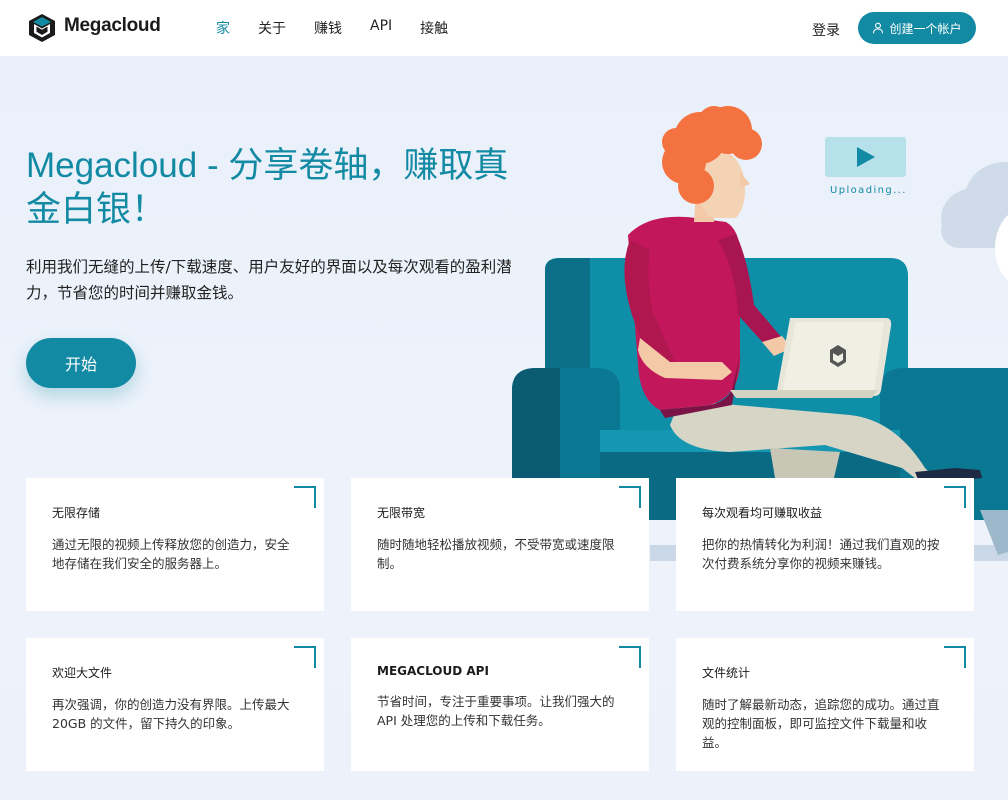 This screenshot has width=1008, height=800. I want to click on nav-earn: 赚钱, so click(328, 28).